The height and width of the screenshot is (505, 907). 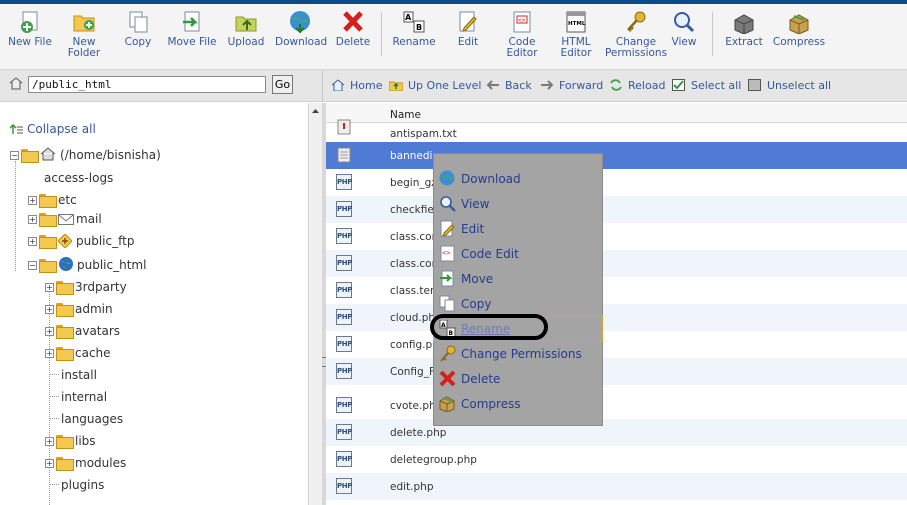 I want to click on move-file-button: Move File, so click(x=192, y=29).